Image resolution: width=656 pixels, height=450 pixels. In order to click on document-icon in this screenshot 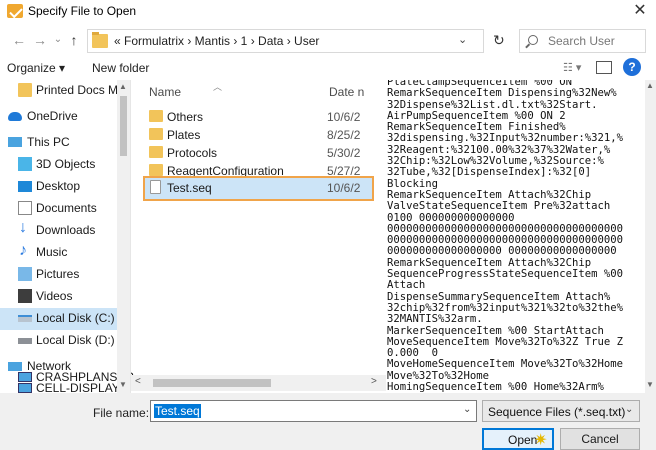, I will do `click(155, 187)`.